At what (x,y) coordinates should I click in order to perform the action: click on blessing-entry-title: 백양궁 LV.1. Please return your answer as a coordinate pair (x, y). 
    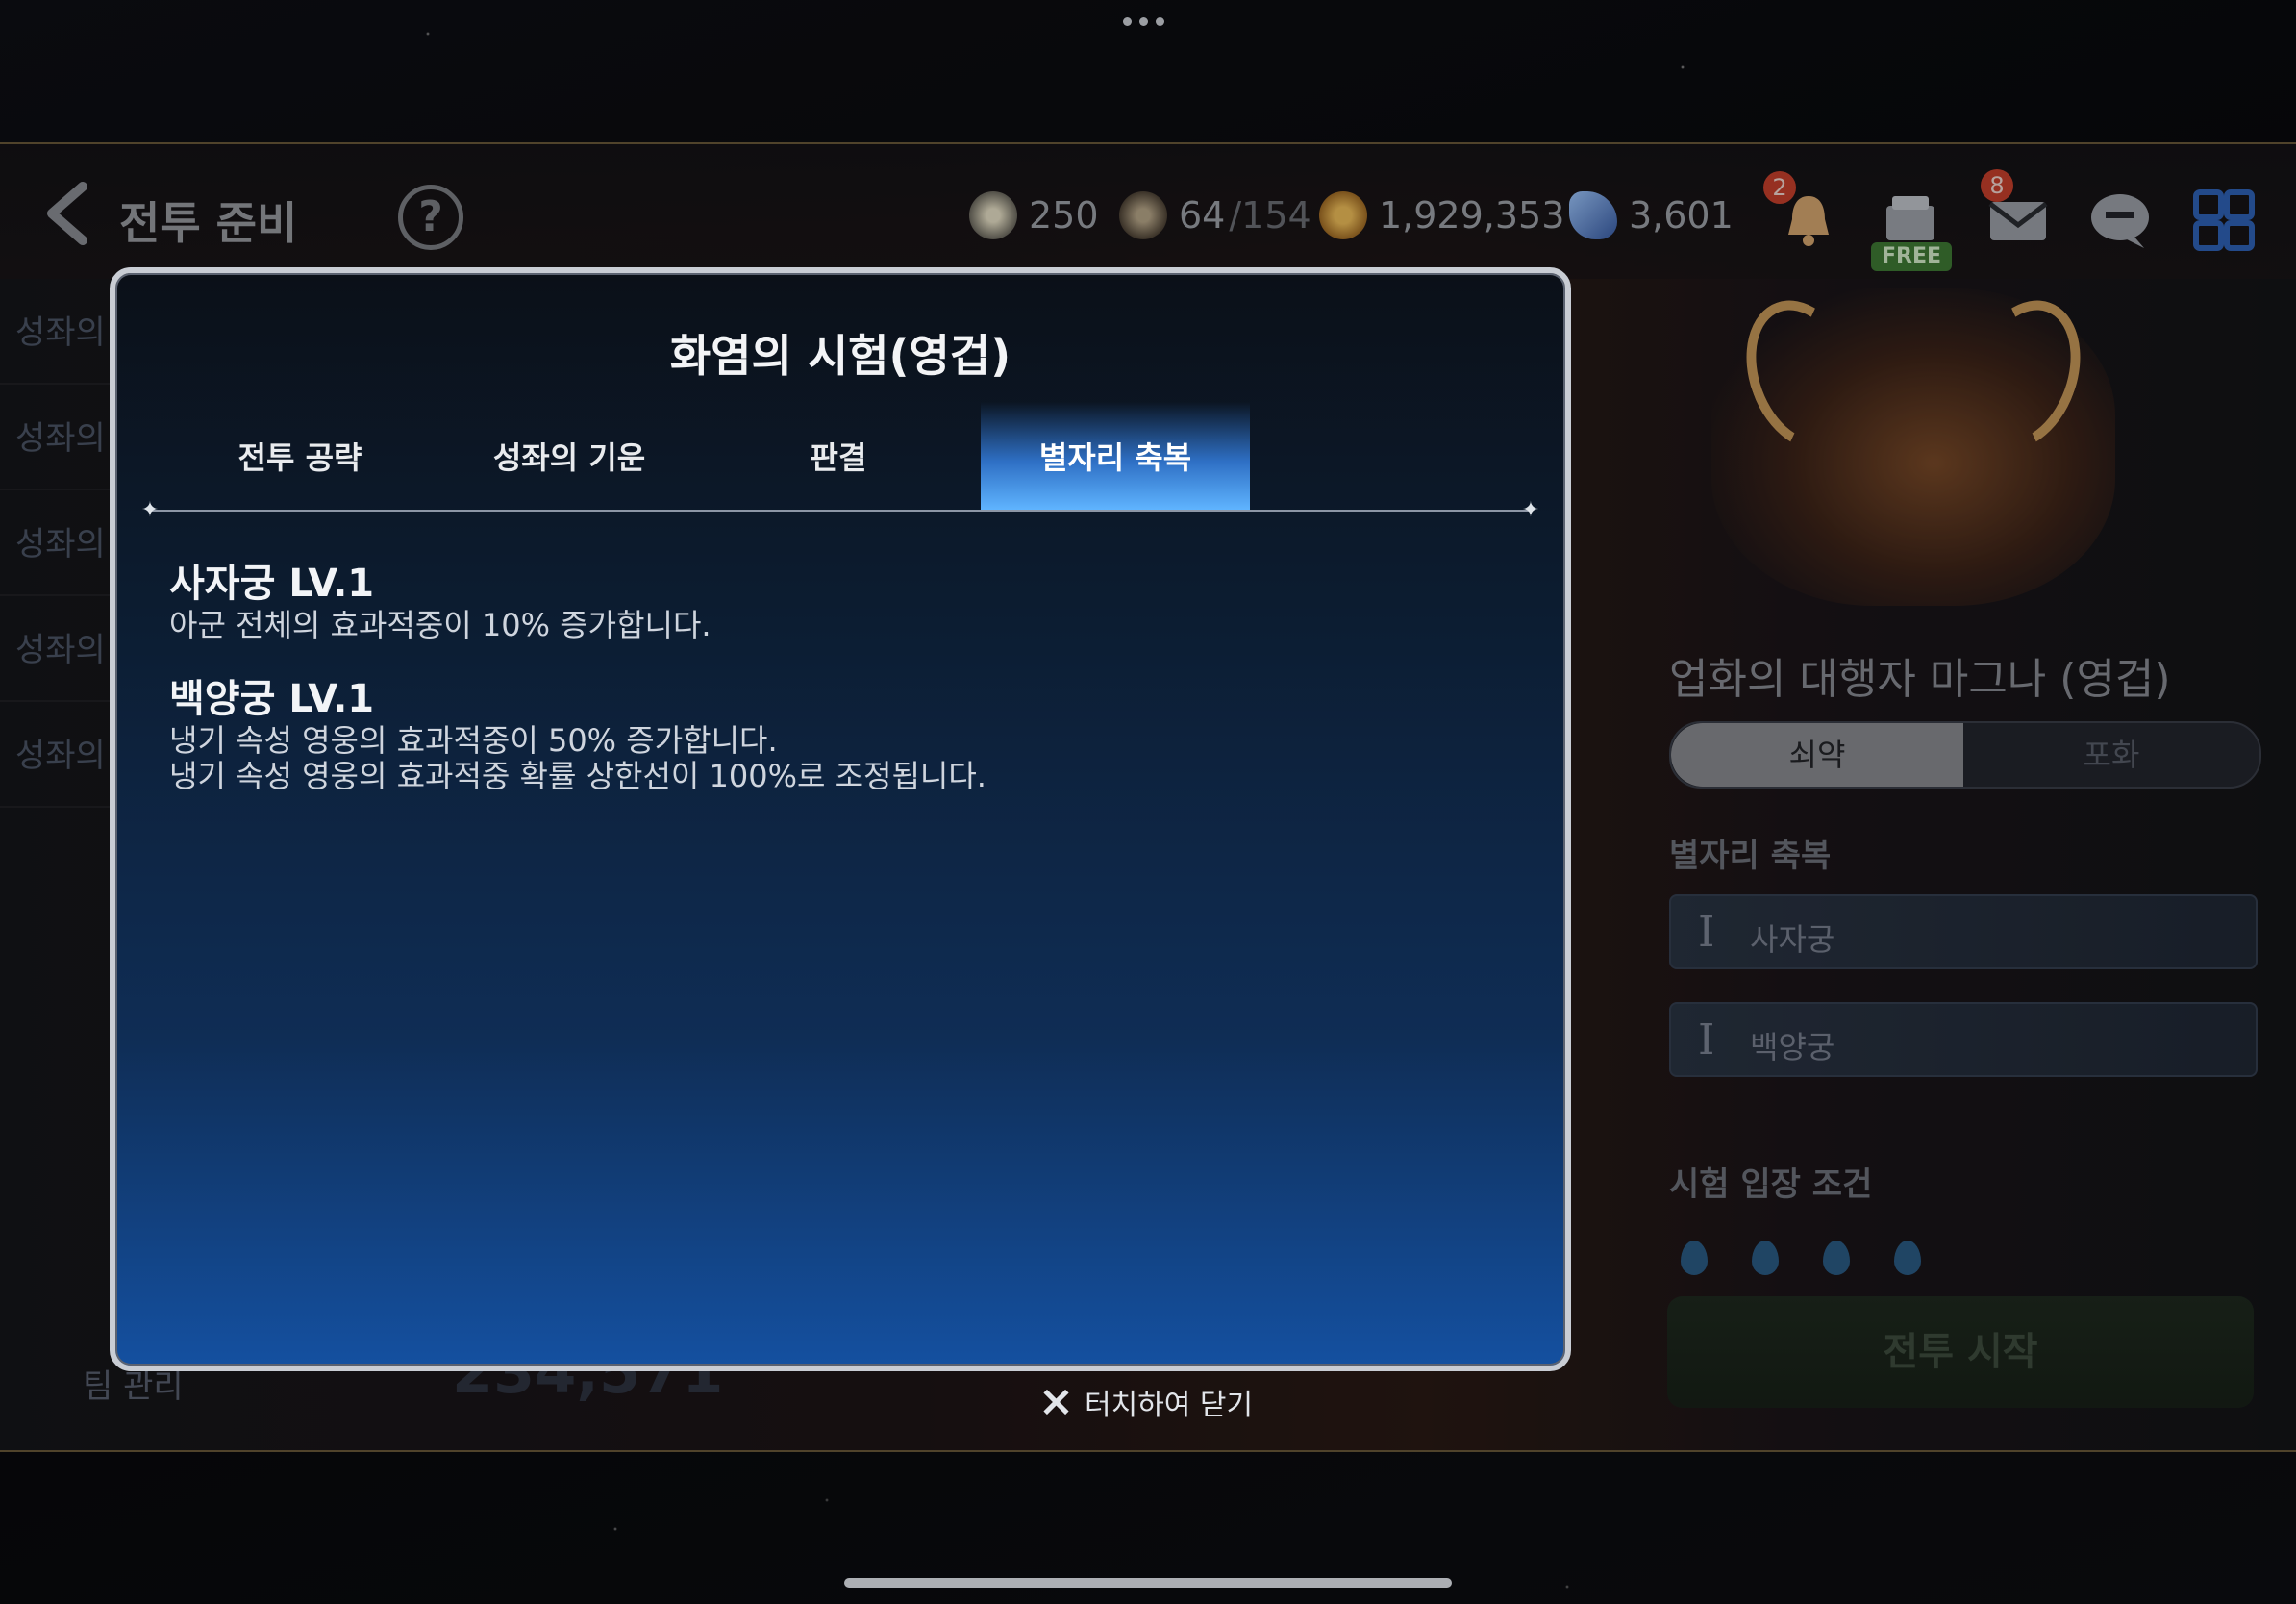
    Looking at the image, I should click on (272, 699).